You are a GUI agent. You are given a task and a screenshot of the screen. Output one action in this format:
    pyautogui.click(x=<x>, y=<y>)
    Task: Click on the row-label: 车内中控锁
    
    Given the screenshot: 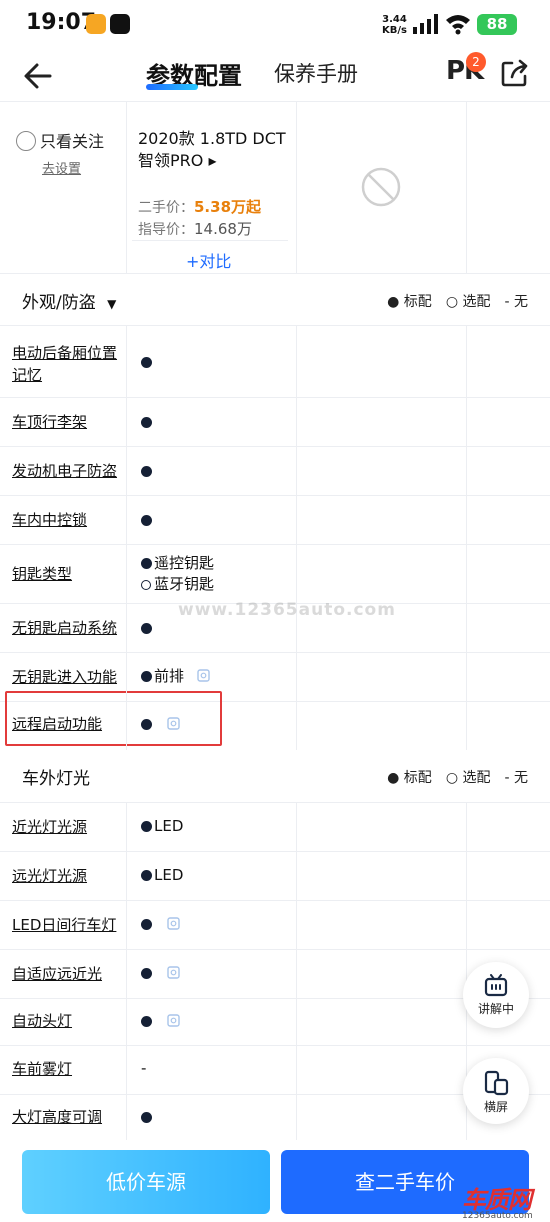 What is the action you would take?
    pyautogui.click(x=69, y=520)
    